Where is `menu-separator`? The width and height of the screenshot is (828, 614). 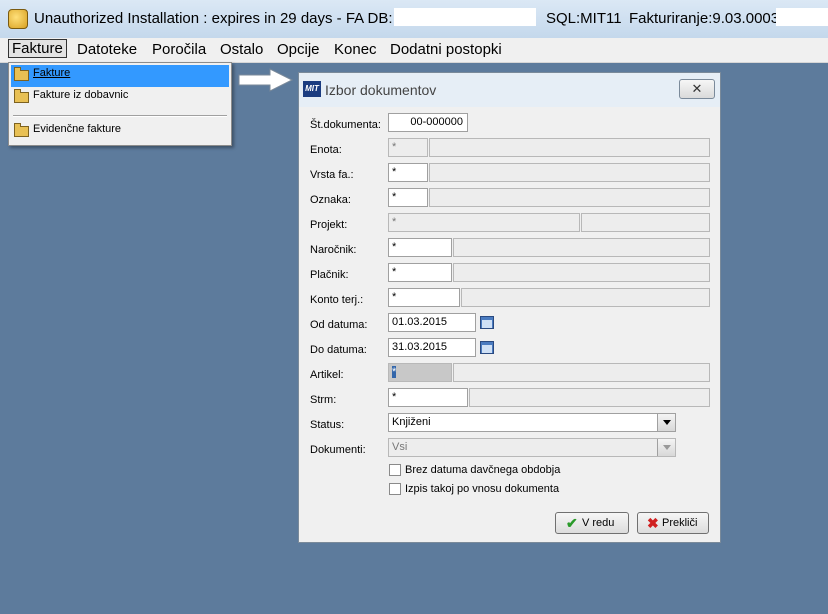 menu-separator is located at coordinates (120, 116).